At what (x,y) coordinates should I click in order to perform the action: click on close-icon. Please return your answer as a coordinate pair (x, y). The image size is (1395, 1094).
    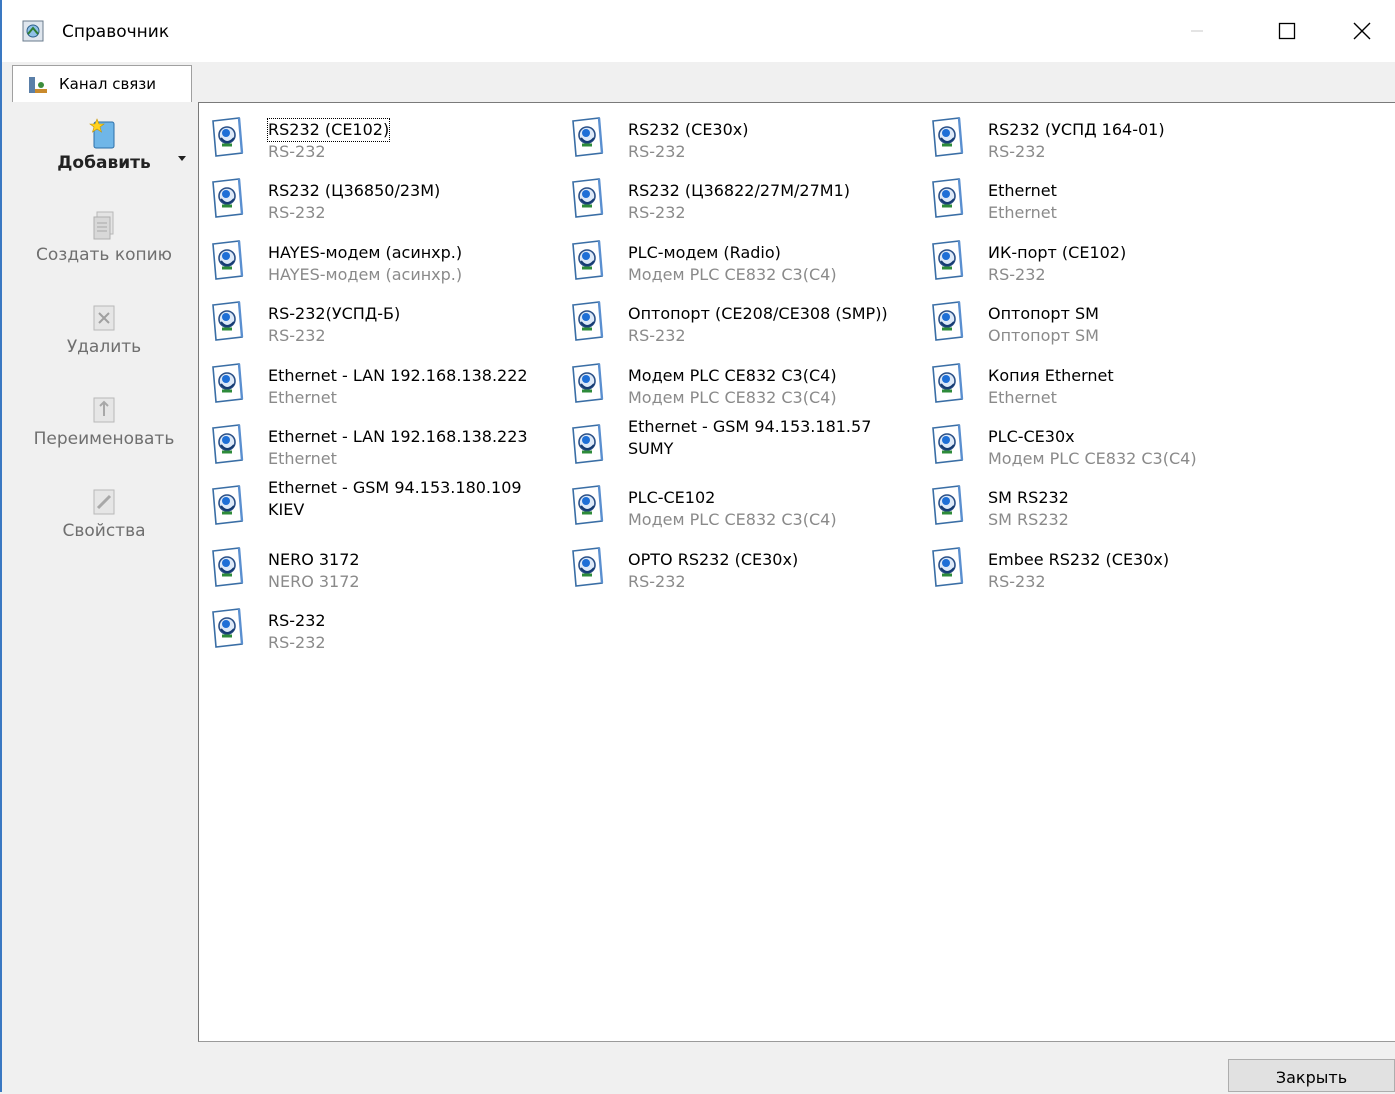
    Looking at the image, I should click on (1362, 31).